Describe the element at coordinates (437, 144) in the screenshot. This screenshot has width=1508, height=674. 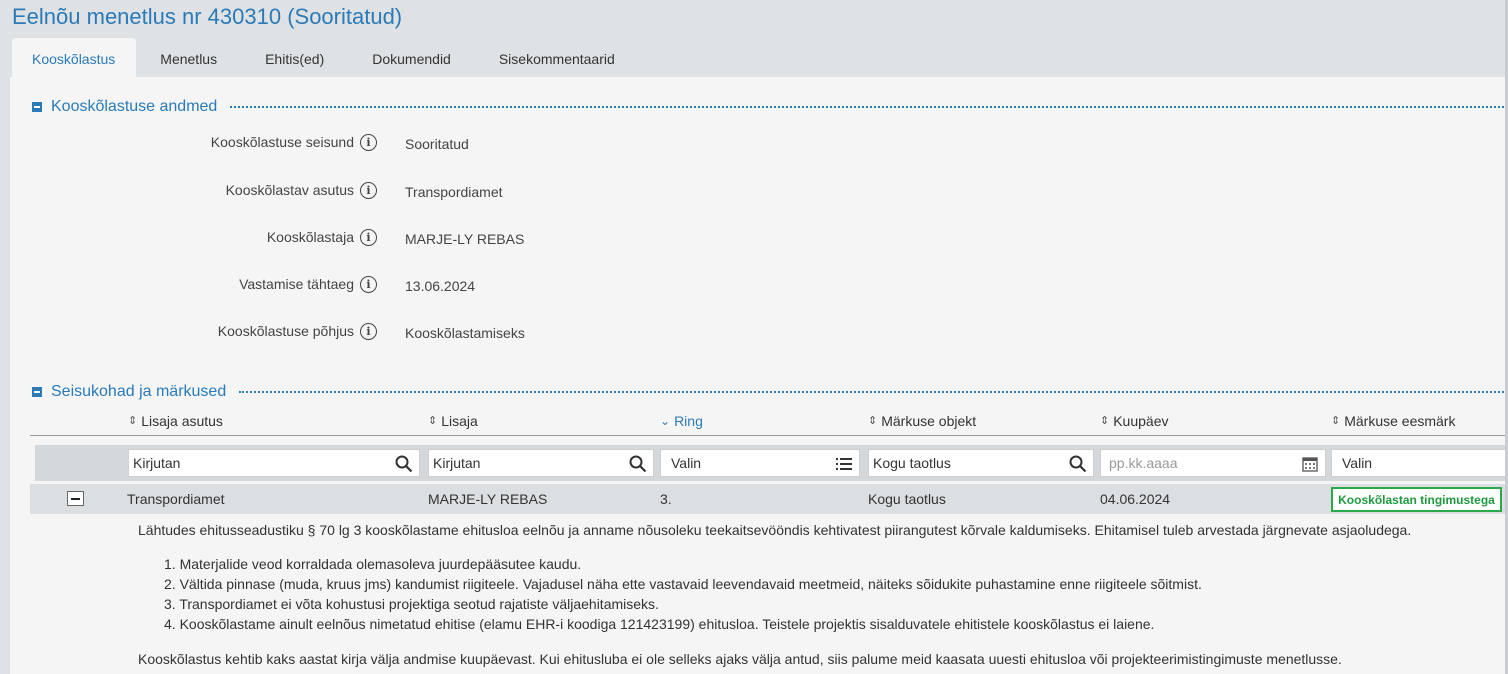
I see `field-value-seisund: Sooritatud` at that location.